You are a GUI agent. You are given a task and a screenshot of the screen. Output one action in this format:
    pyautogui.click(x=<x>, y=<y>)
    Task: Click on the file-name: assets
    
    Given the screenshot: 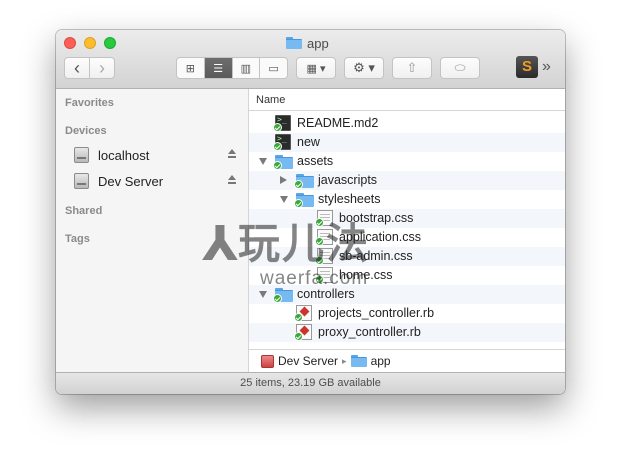 What is the action you would take?
    pyautogui.click(x=315, y=161)
    